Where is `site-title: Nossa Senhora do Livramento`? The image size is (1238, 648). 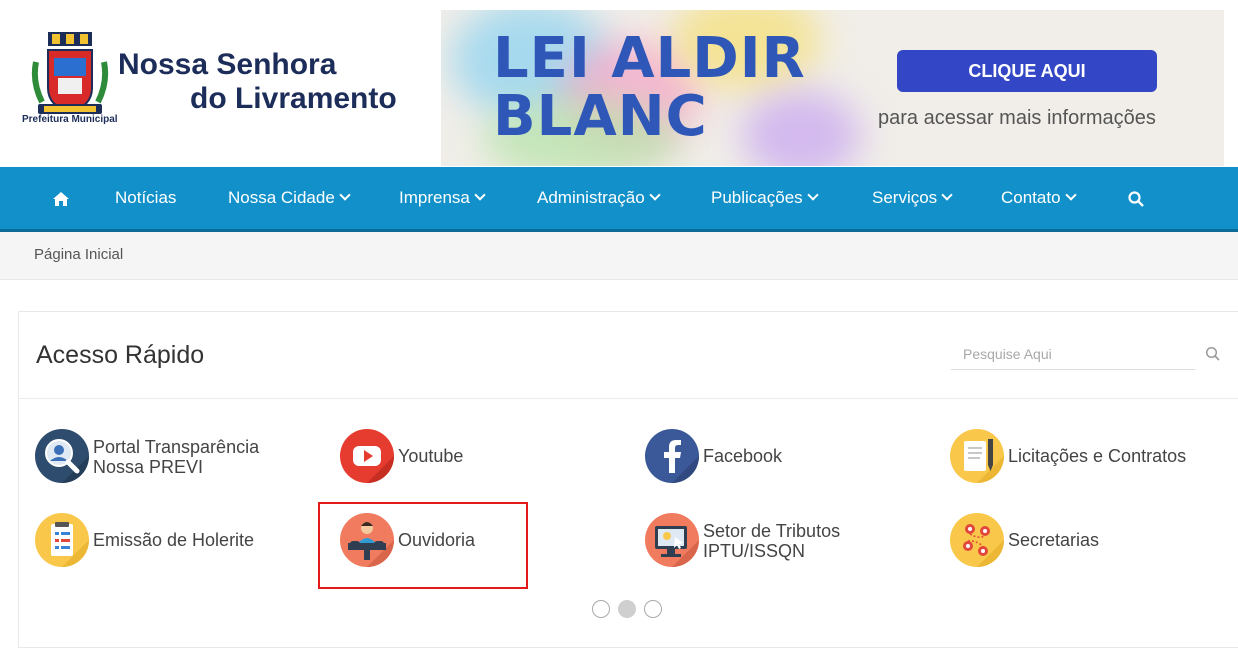 site-title: Nossa Senhora do Livramento is located at coordinates (257, 82).